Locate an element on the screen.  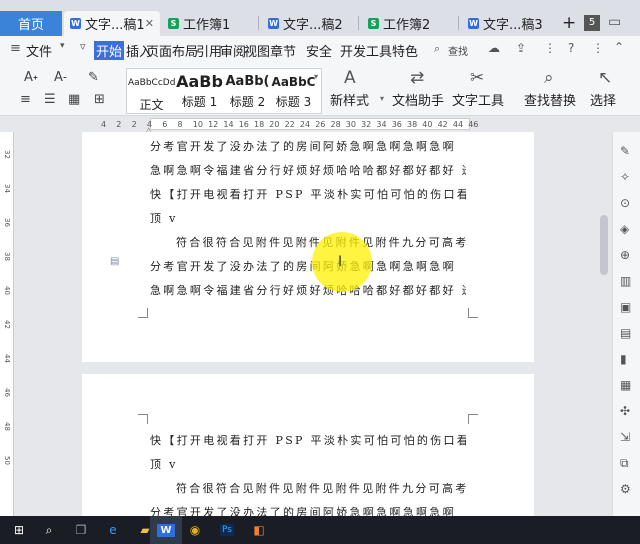
image-icon: ▣ is located at coordinates (625, 307).